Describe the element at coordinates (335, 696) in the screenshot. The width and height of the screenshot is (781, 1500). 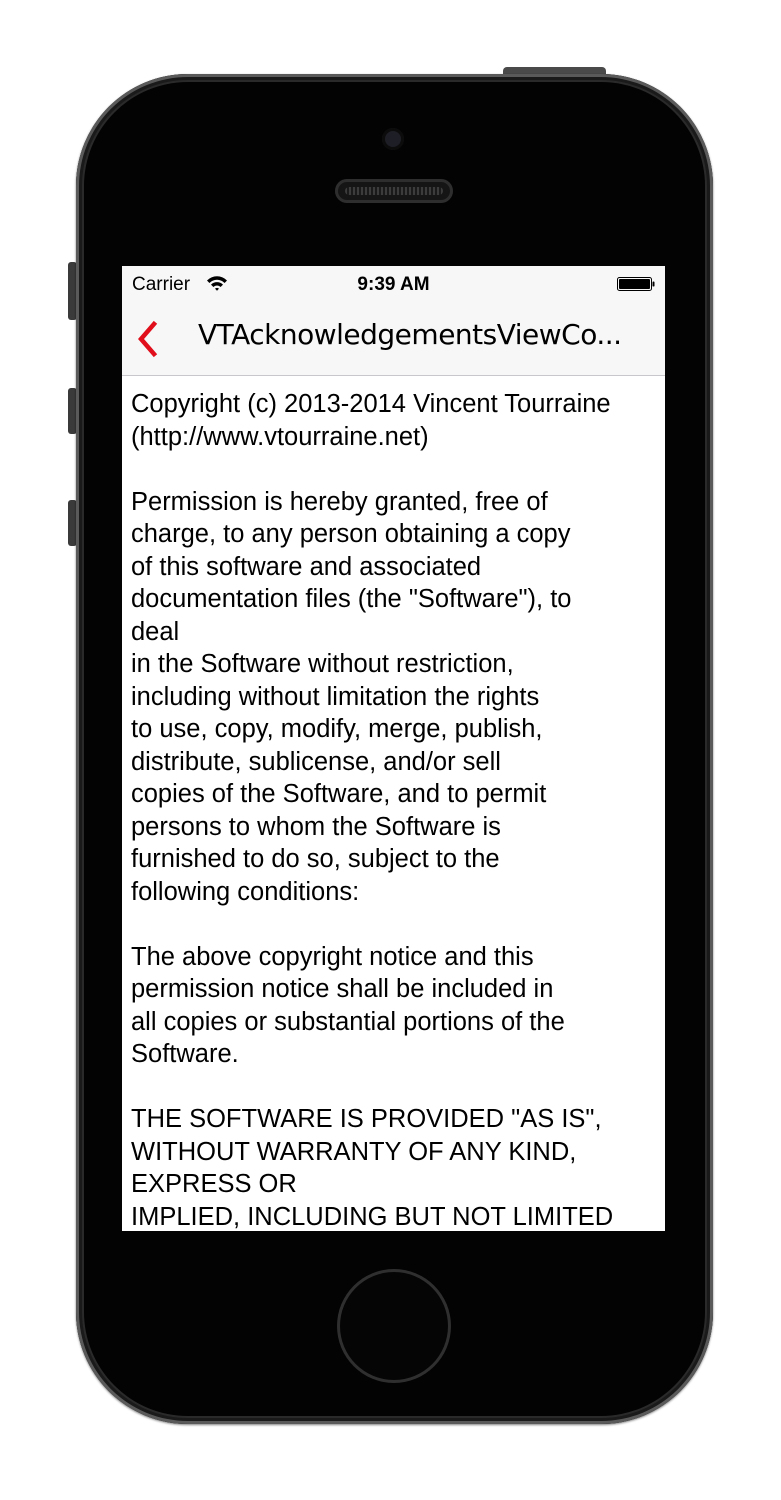
I see `license-line: including without limitation the rights` at that location.